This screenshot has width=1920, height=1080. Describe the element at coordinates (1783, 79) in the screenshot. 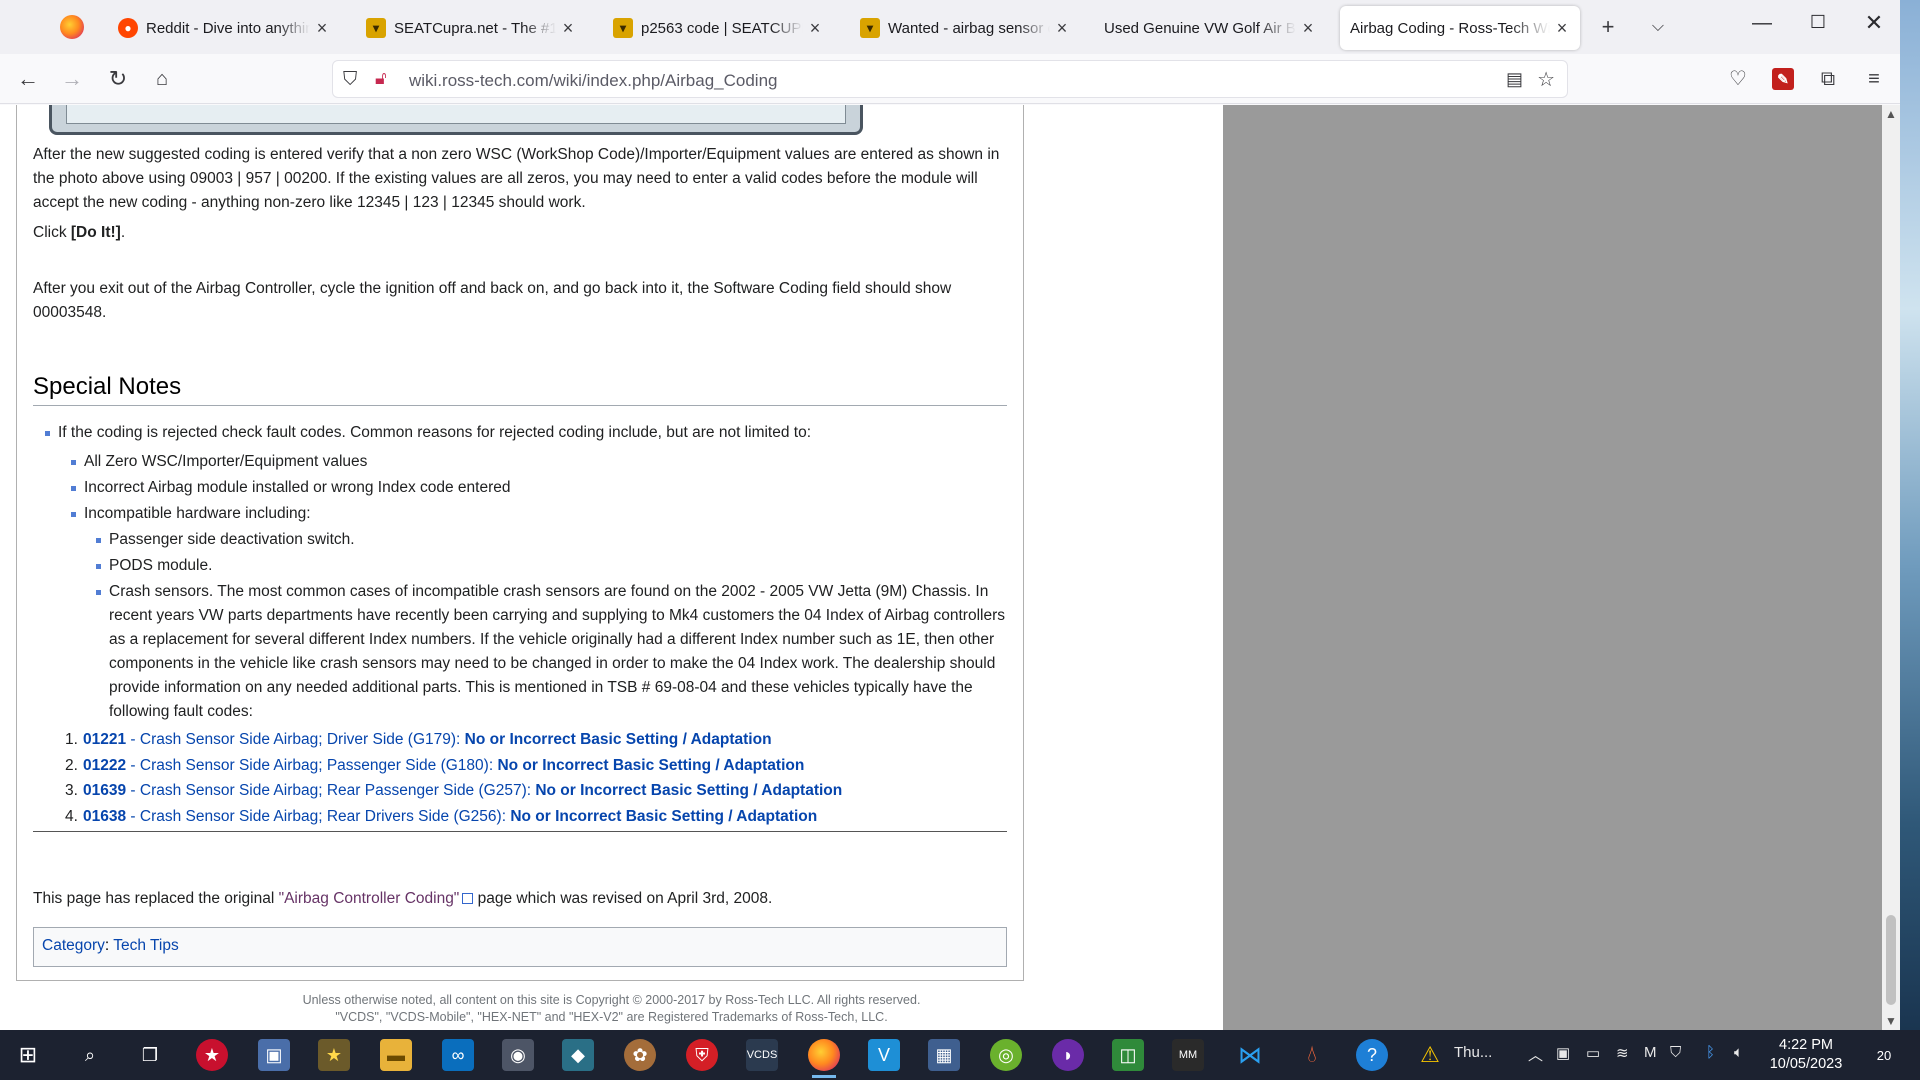

I see `pdf-extension-icon: ✎` at that location.